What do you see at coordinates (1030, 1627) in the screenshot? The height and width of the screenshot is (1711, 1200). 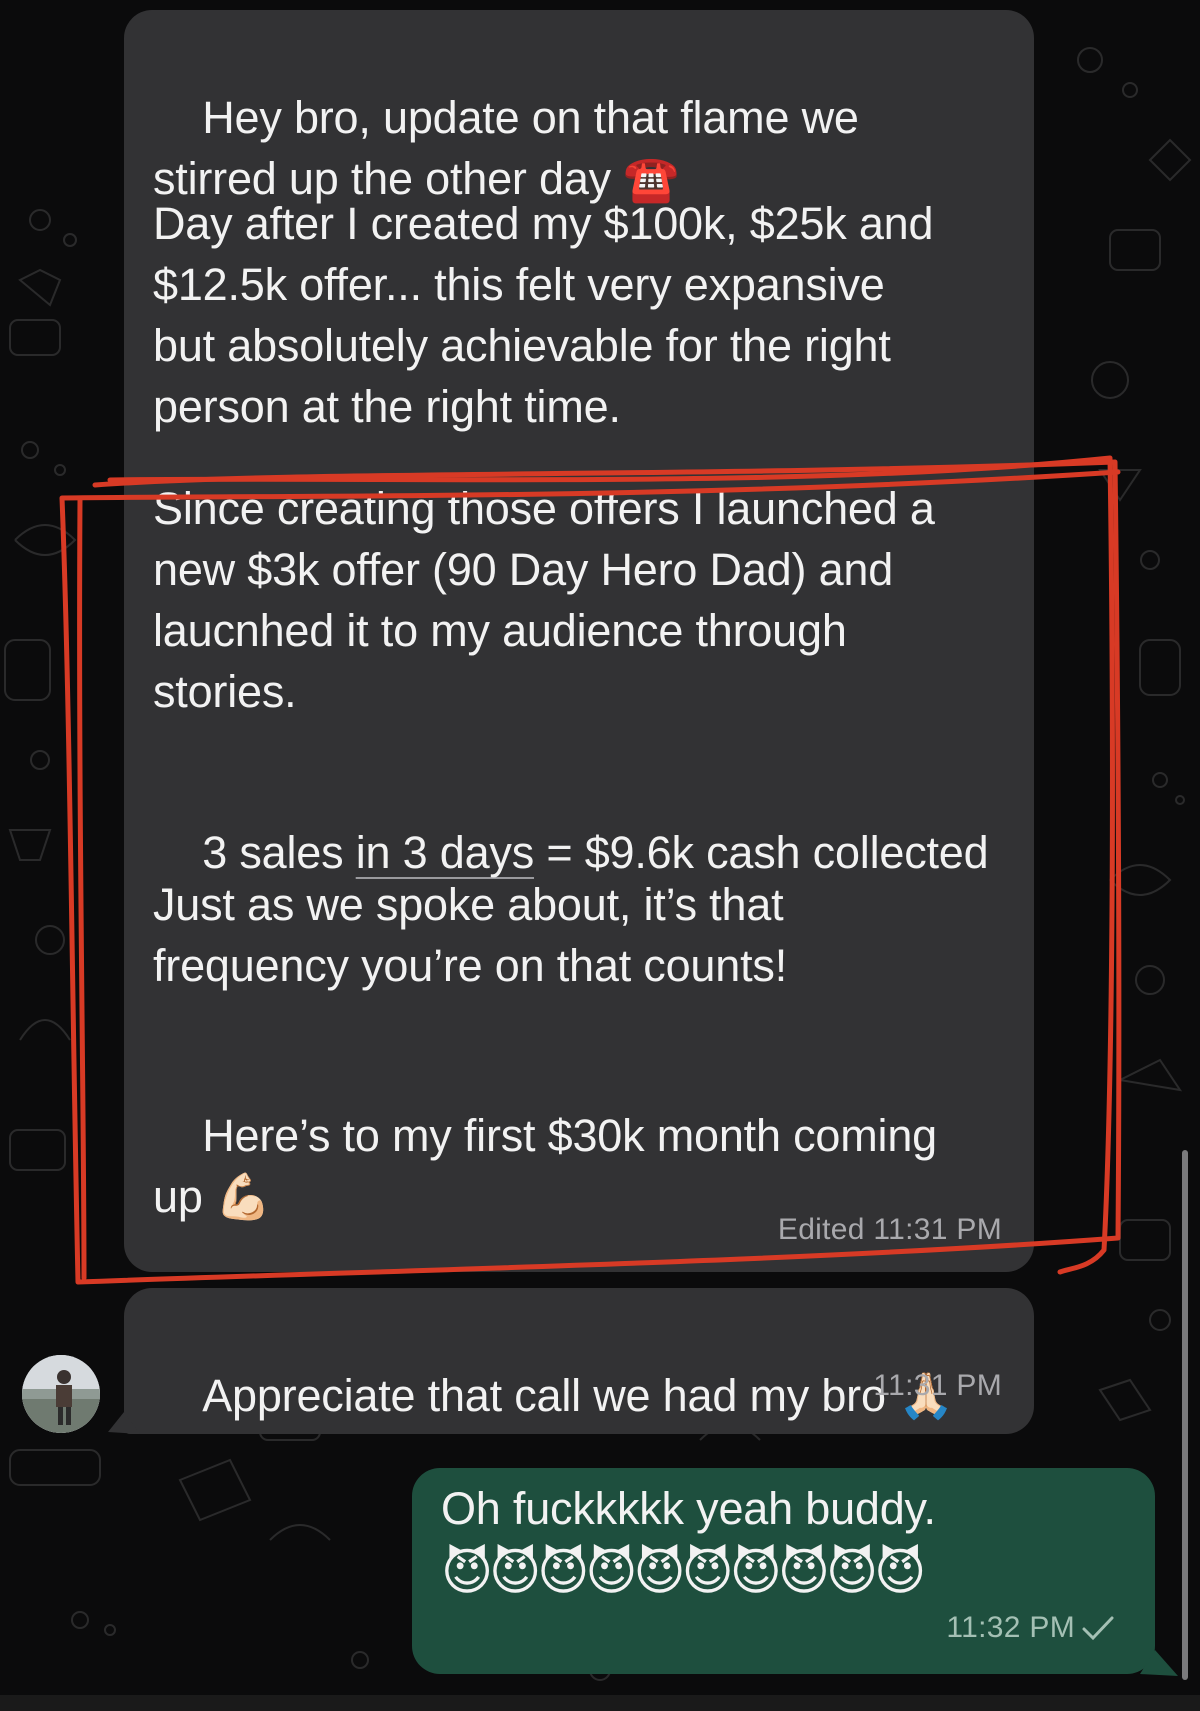 I see `message-timestamp: 11:32 PM` at bounding box center [1030, 1627].